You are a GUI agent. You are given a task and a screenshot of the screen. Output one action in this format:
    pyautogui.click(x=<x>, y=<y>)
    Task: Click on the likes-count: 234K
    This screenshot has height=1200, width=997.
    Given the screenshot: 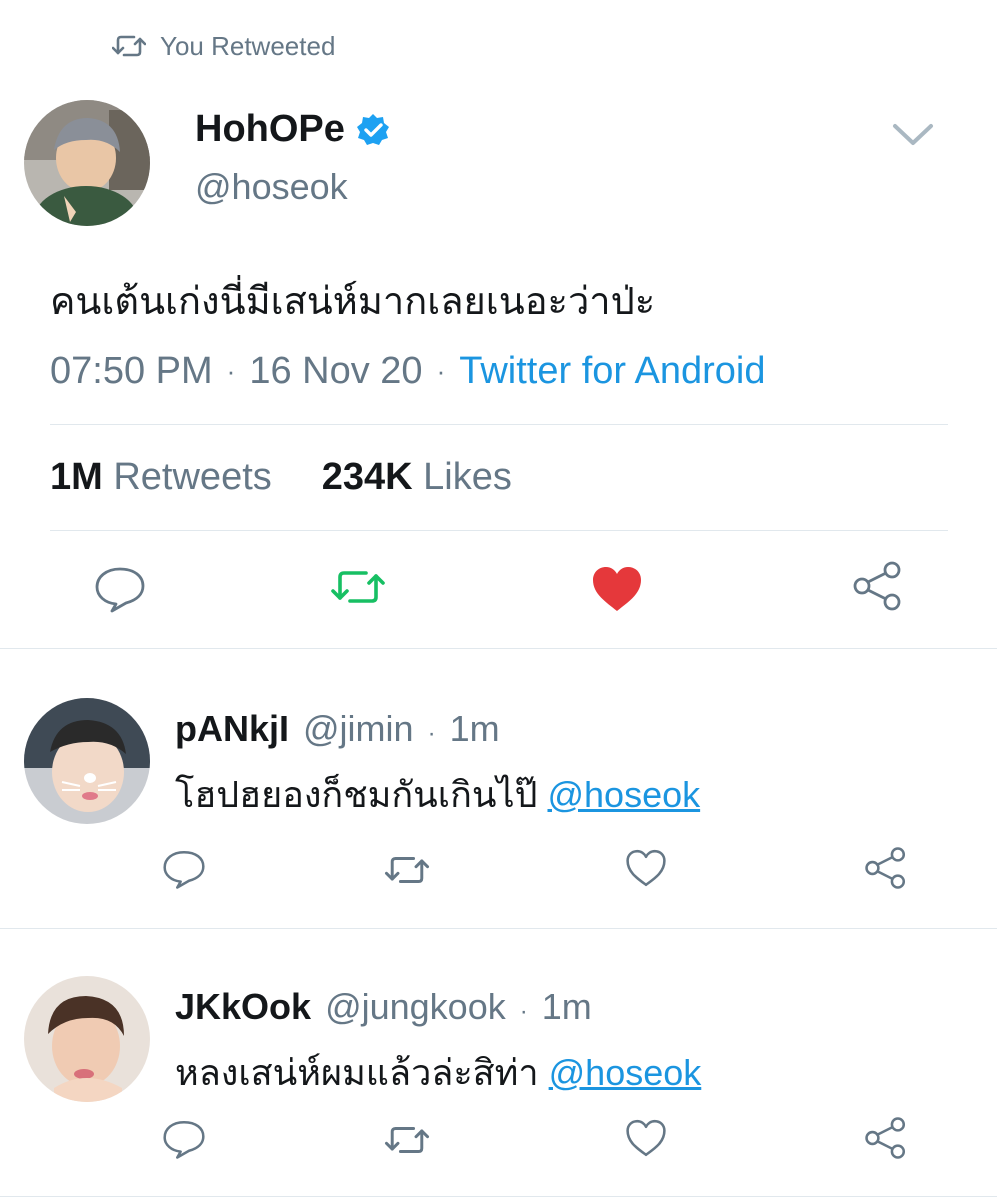 What is the action you would take?
    pyautogui.click(x=367, y=477)
    